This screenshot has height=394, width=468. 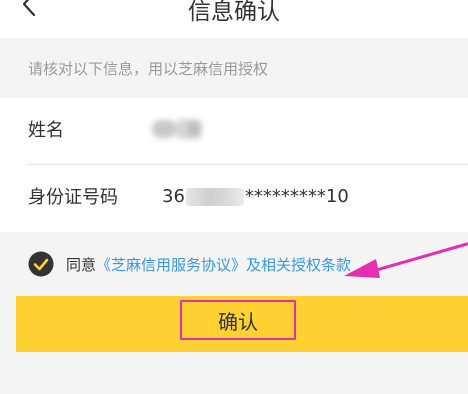 I want to click on page-title: 信息确认, so click(x=234, y=12).